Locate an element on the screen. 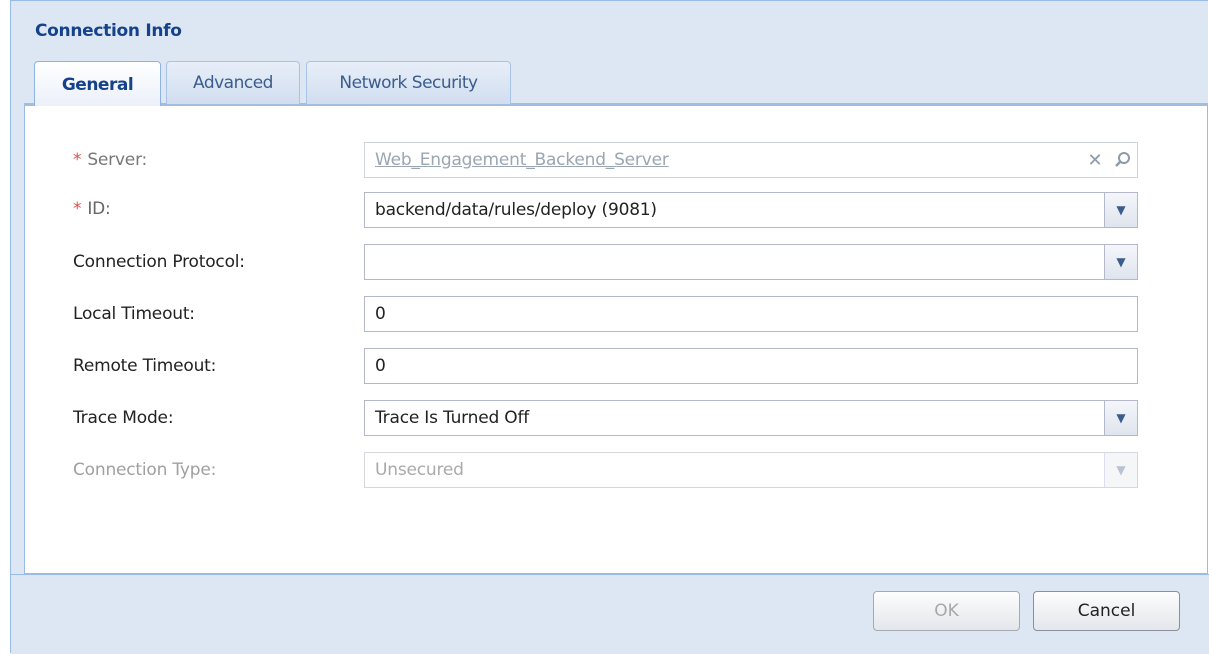 Image resolution: width=1209 pixels, height=654 pixels. trace-mode-value: Trace Is Turned Off is located at coordinates (734, 418).